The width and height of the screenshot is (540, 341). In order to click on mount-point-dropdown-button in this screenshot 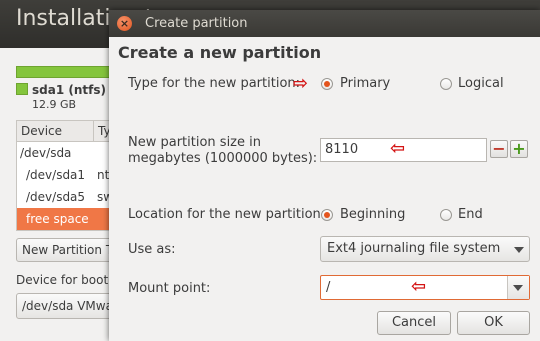, I will do `click(518, 287)`.